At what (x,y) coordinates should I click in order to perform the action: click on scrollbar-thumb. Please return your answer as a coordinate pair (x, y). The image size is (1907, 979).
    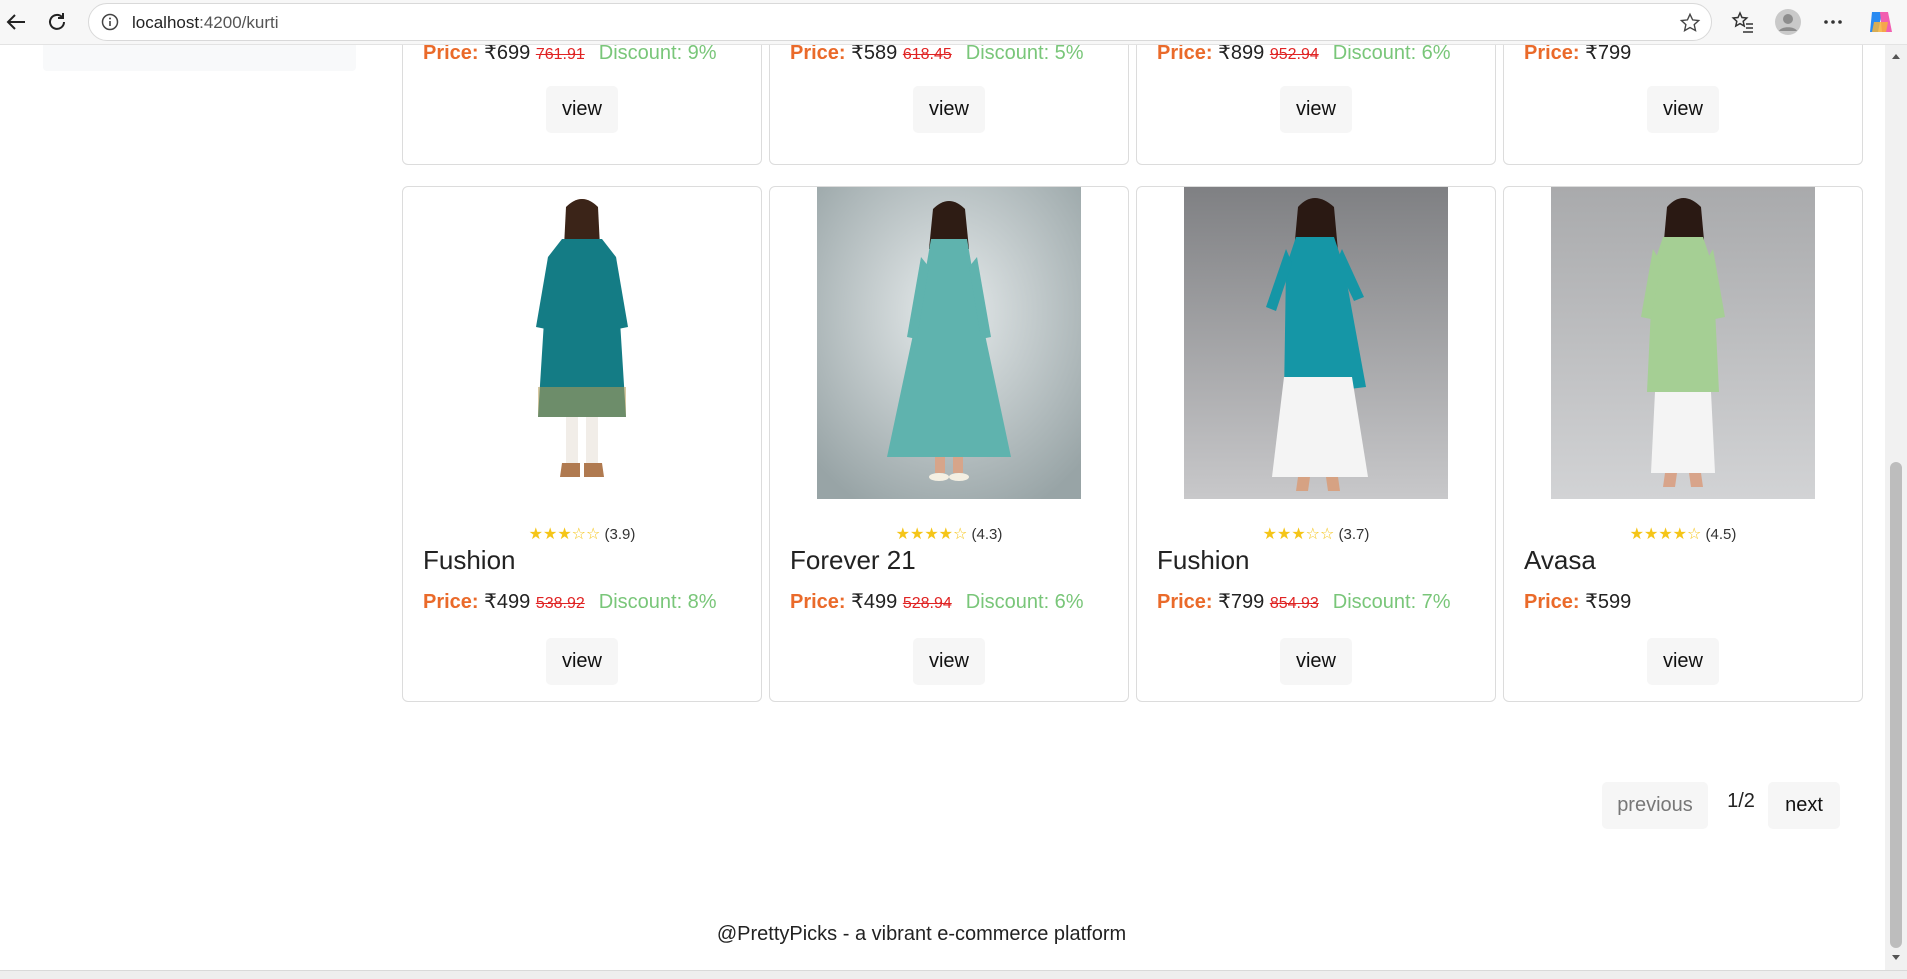
    Looking at the image, I should click on (1896, 705).